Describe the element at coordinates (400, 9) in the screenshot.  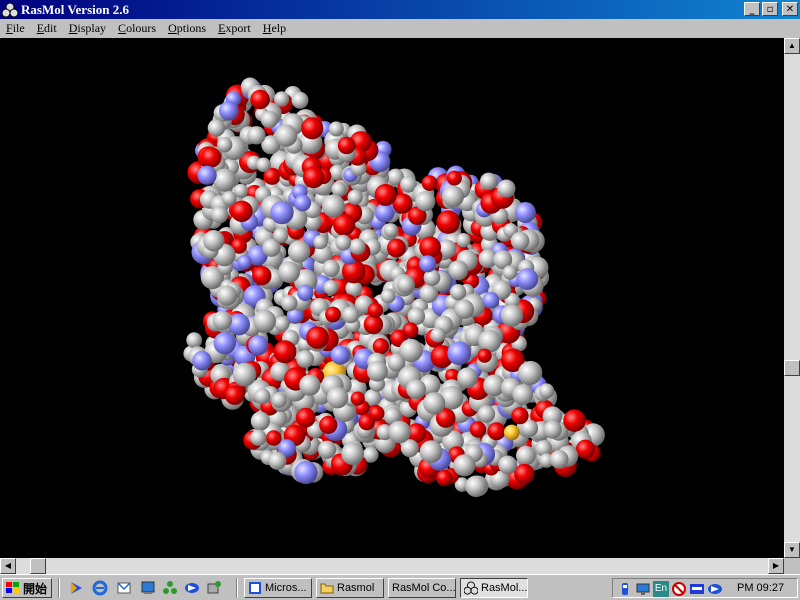
I see `title-bar: RasMol Version 2.6 _ ▫ ✕` at that location.